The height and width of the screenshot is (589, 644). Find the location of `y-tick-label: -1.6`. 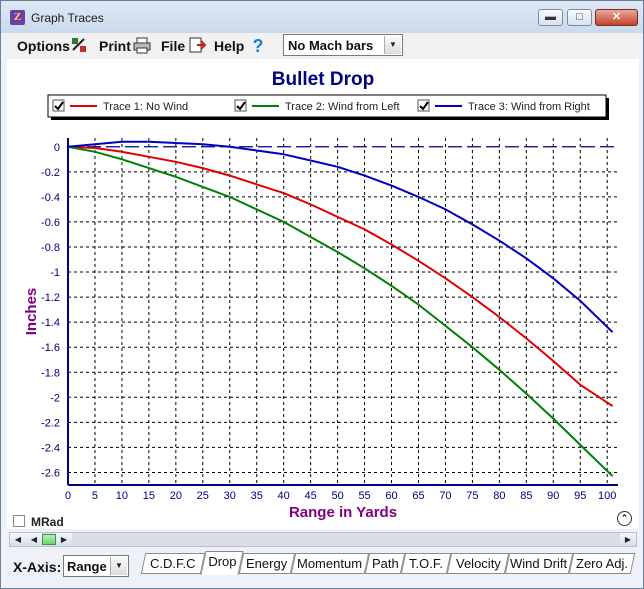

y-tick-label: -1.6 is located at coordinates (50, 348).